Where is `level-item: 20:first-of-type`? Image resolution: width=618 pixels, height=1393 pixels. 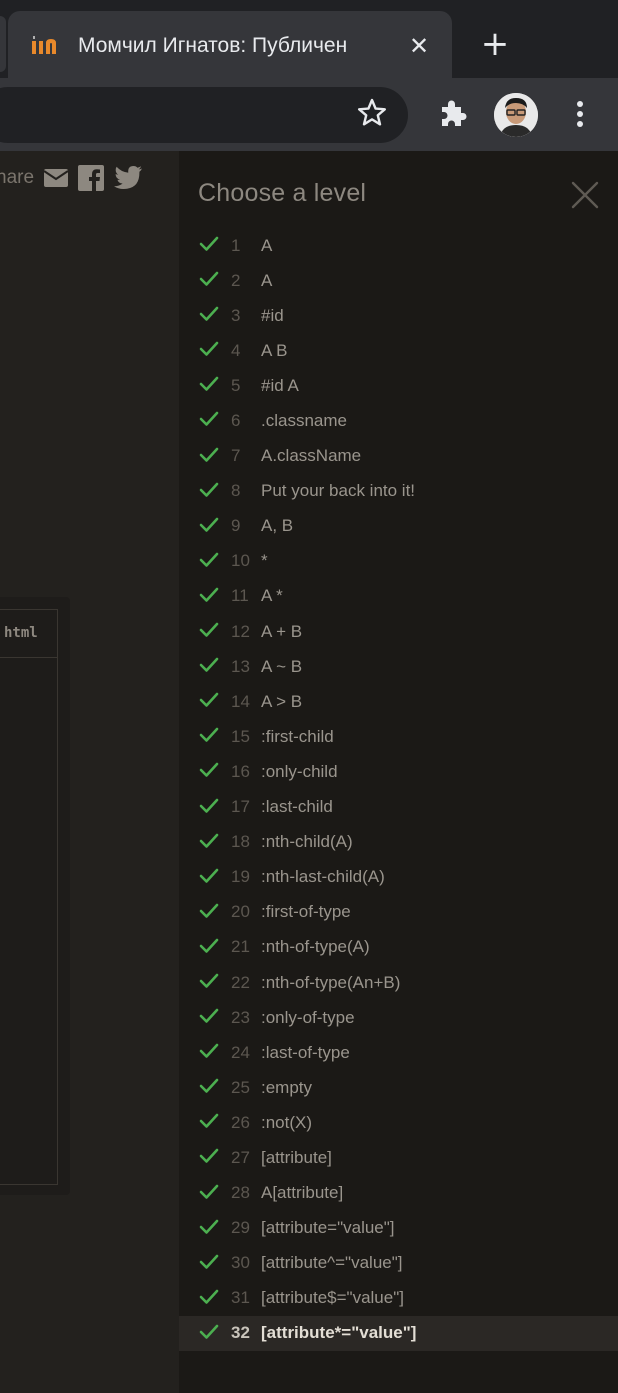
level-item: 20:first-of-type is located at coordinates (398, 912).